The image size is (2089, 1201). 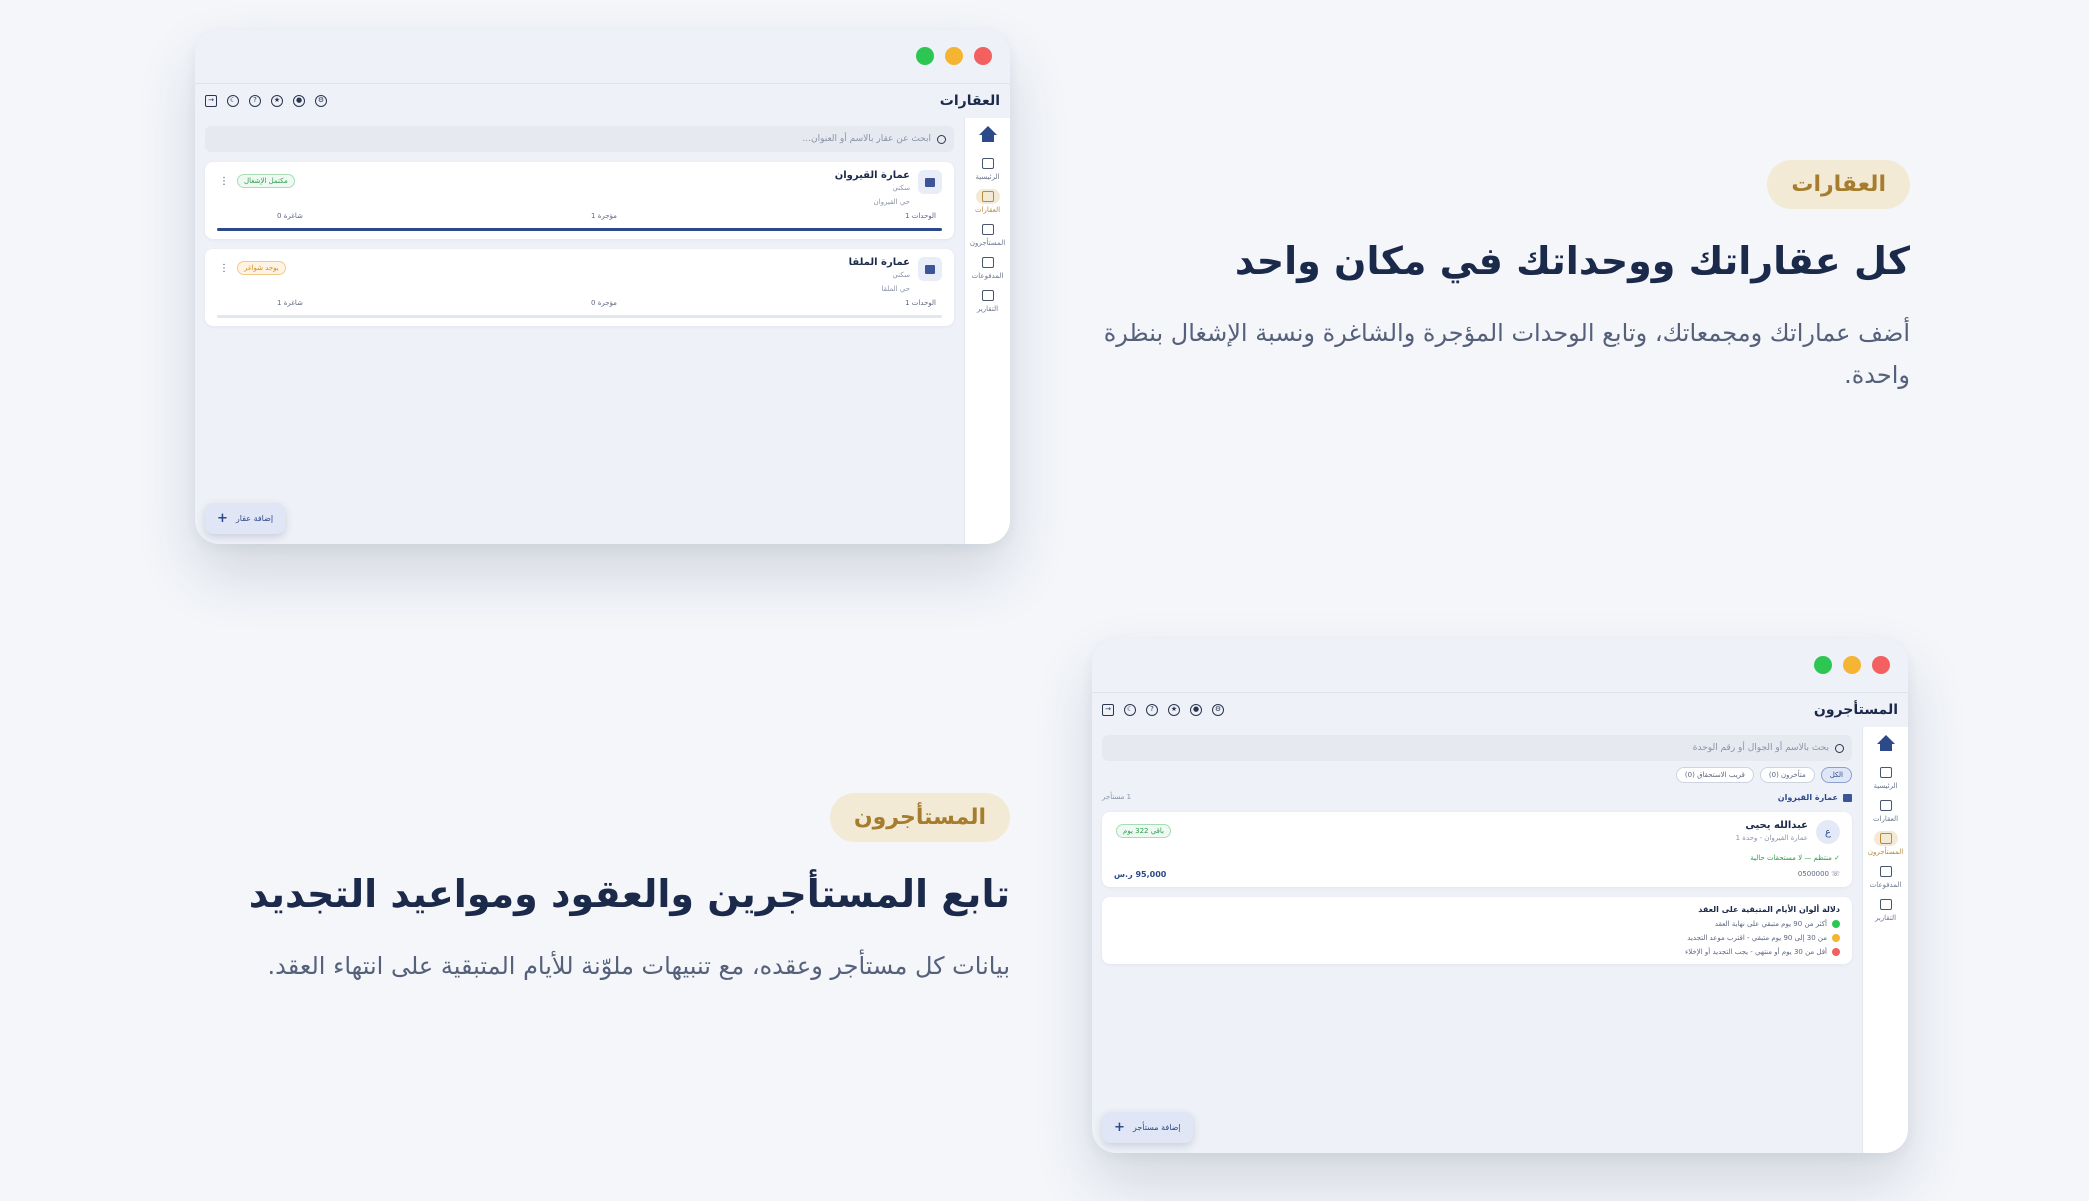 What do you see at coordinates (1795, 858) in the screenshot?
I see `payment-status: ✓ منتظم — لا مستحقات حالية` at bounding box center [1795, 858].